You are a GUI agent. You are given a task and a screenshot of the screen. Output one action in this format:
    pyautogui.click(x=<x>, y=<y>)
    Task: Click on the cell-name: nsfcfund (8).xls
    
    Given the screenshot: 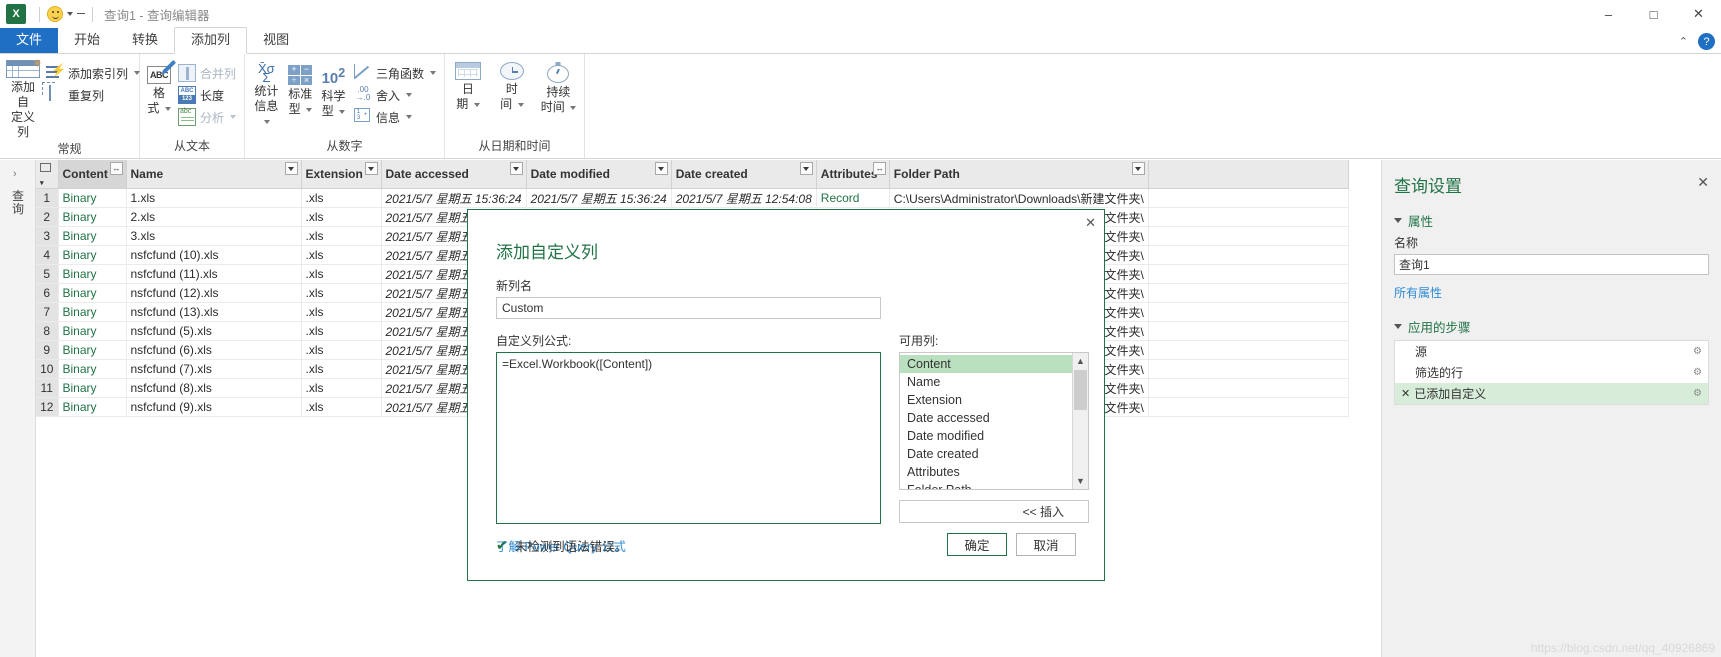 What is the action you would take?
    pyautogui.click(x=214, y=388)
    